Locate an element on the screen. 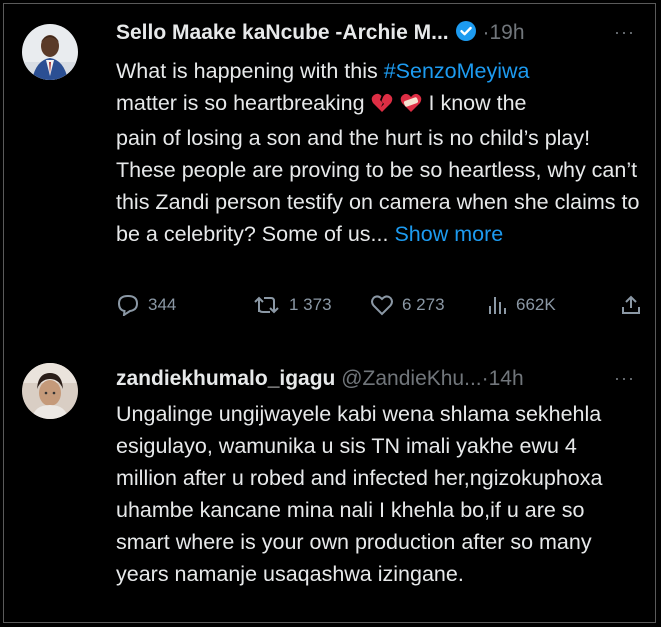 This screenshot has height=627, width=661. like-icon is located at coordinates (382, 305).